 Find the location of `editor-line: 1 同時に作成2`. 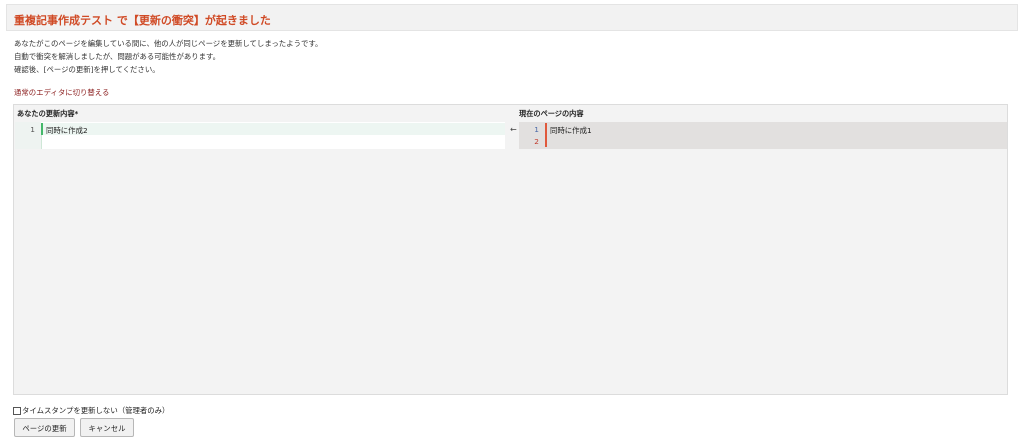

editor-line: 1 同時に作成2 is located at coordinates (260, 129).